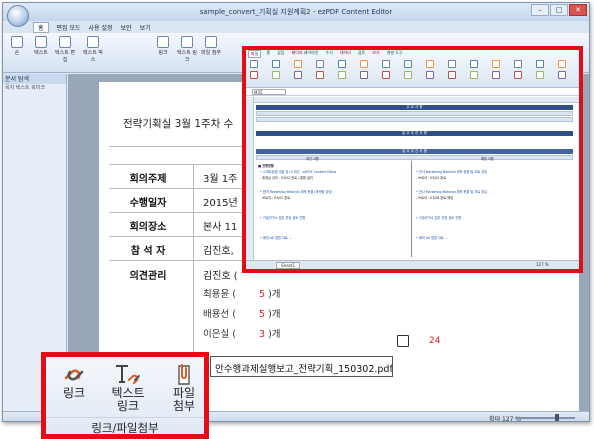 The image size is (594, 439). I want to click on file-attach-button: 파일 첨부, so click(184, 388).